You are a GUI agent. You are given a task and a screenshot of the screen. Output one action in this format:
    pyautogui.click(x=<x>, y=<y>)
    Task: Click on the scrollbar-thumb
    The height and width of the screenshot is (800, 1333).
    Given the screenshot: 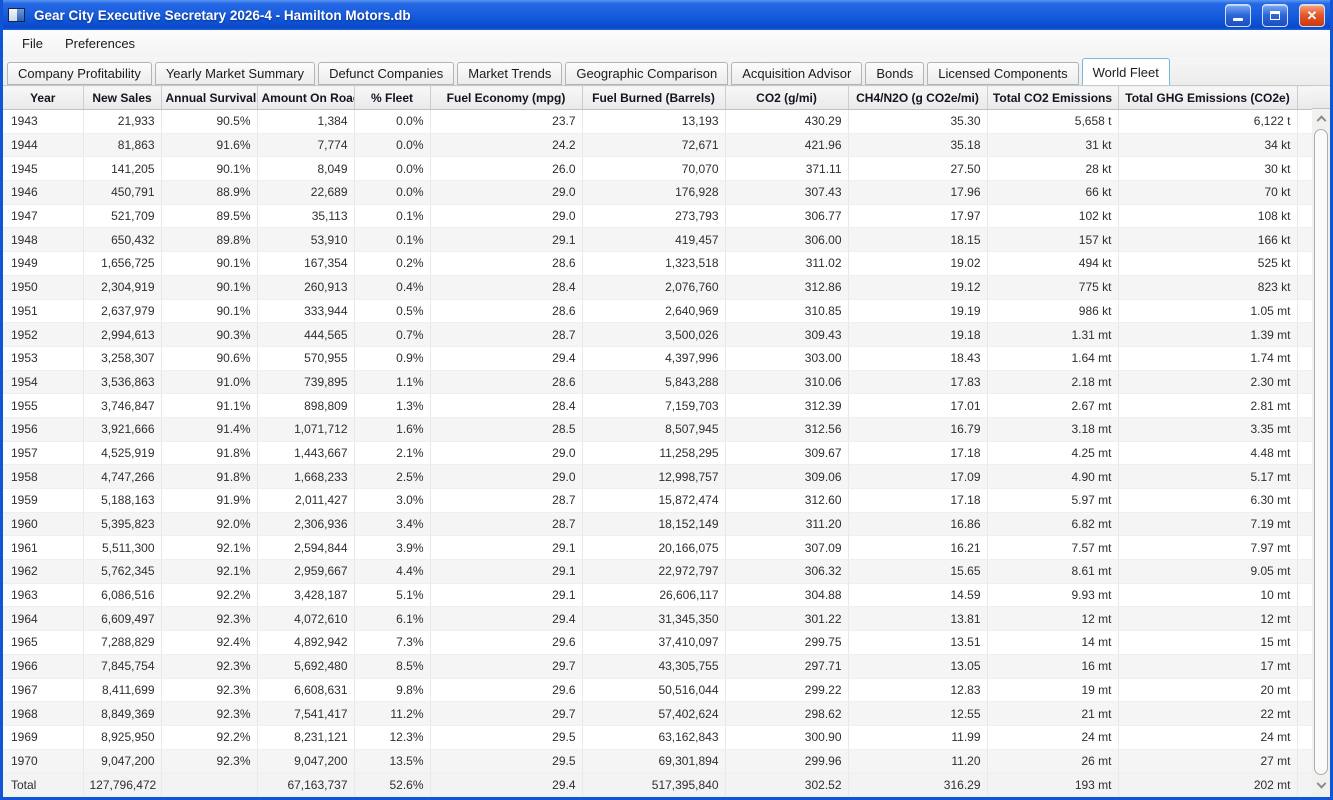 What is the action you would take?
    pyautogui.click(x=1321, y=452)
    